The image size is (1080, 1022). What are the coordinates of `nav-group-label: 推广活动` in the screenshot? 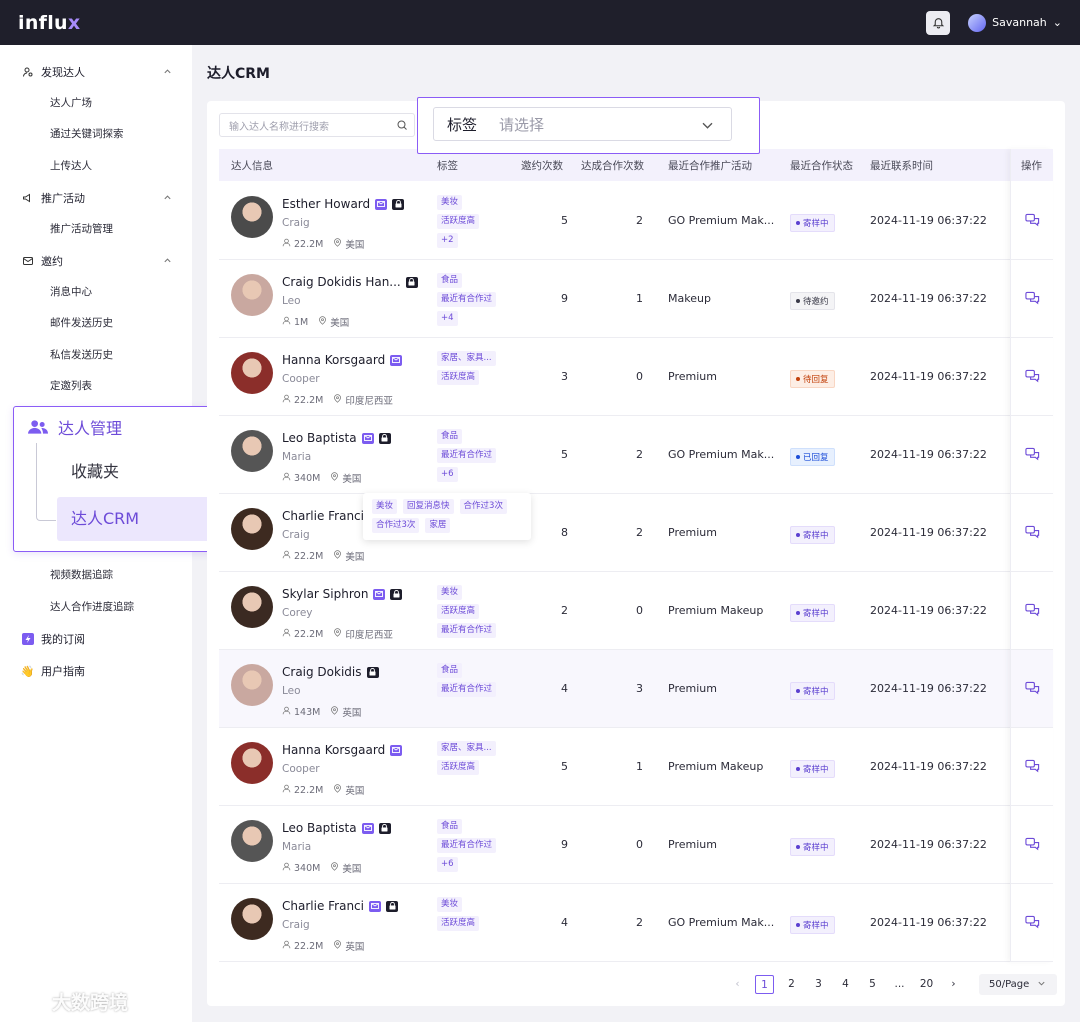 It's located at (63, 198).